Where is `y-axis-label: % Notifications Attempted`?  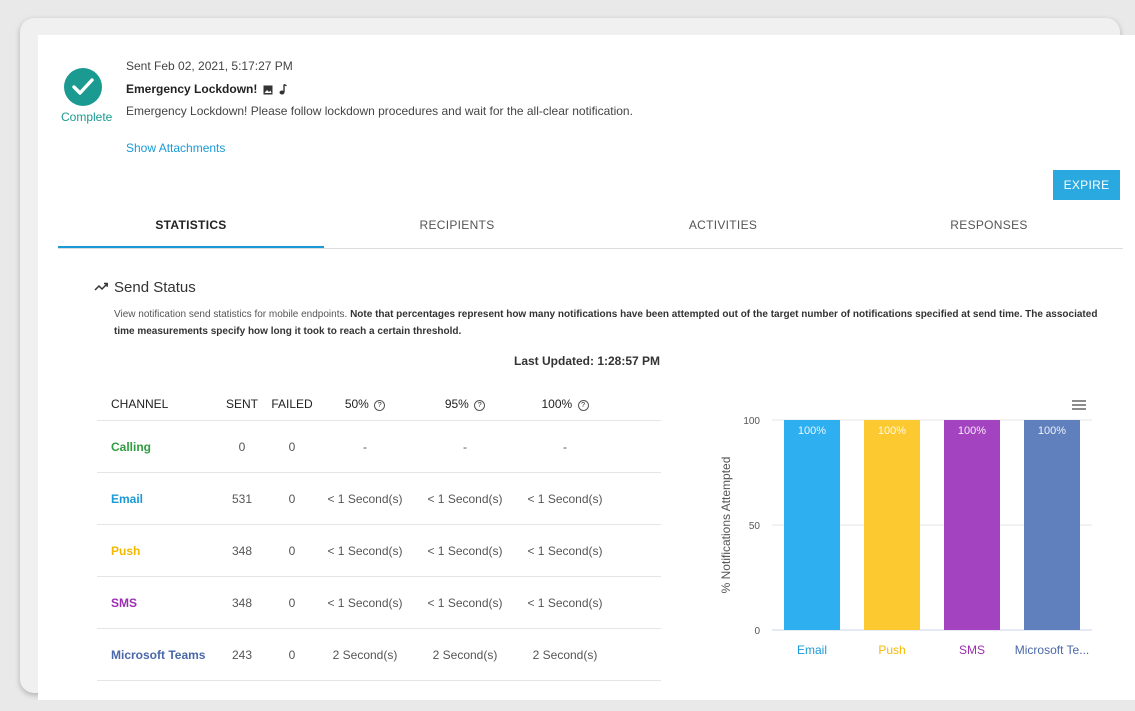
y-axis-label: % Notifications Attempted is located at coordinates (726, 525).